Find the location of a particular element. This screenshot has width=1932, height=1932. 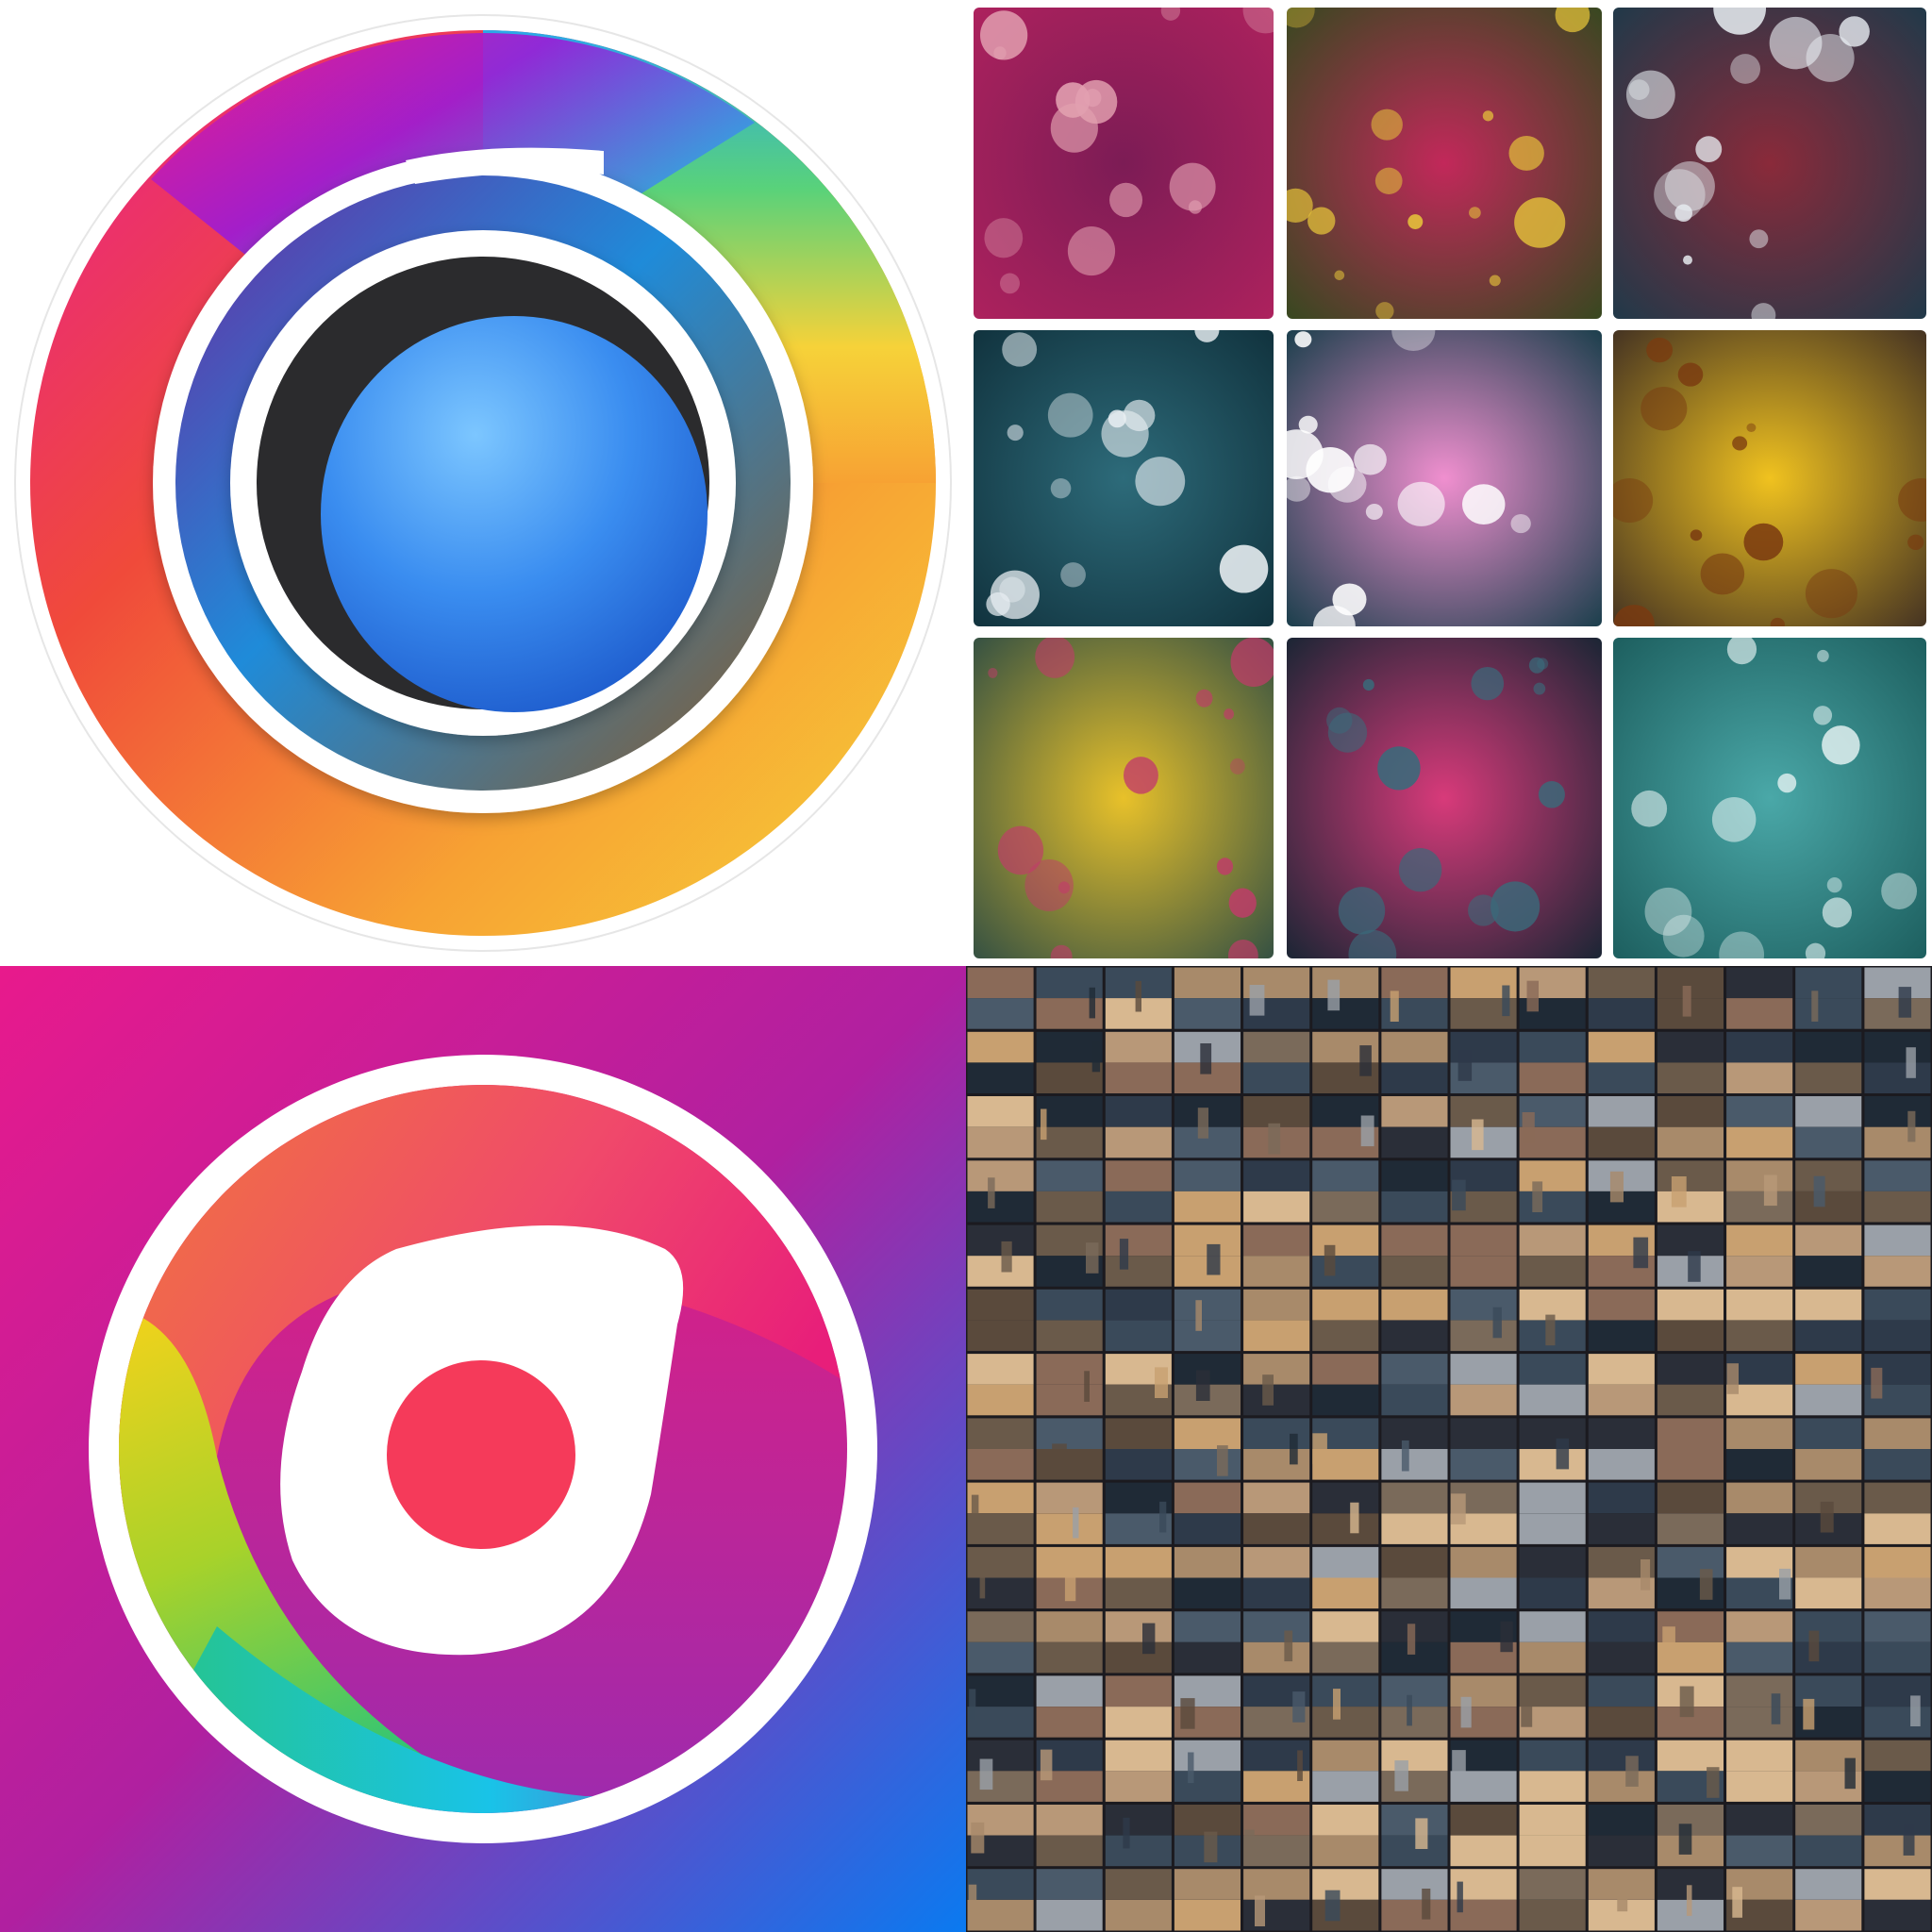

teal-droplet-surface-icon is located at coordinates (1770, 798).